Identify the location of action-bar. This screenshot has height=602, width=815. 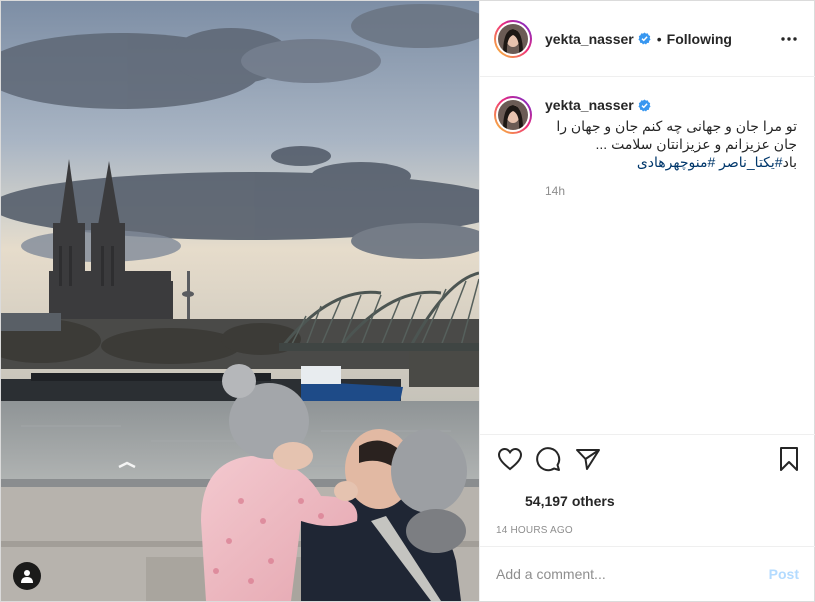
(648, 461).